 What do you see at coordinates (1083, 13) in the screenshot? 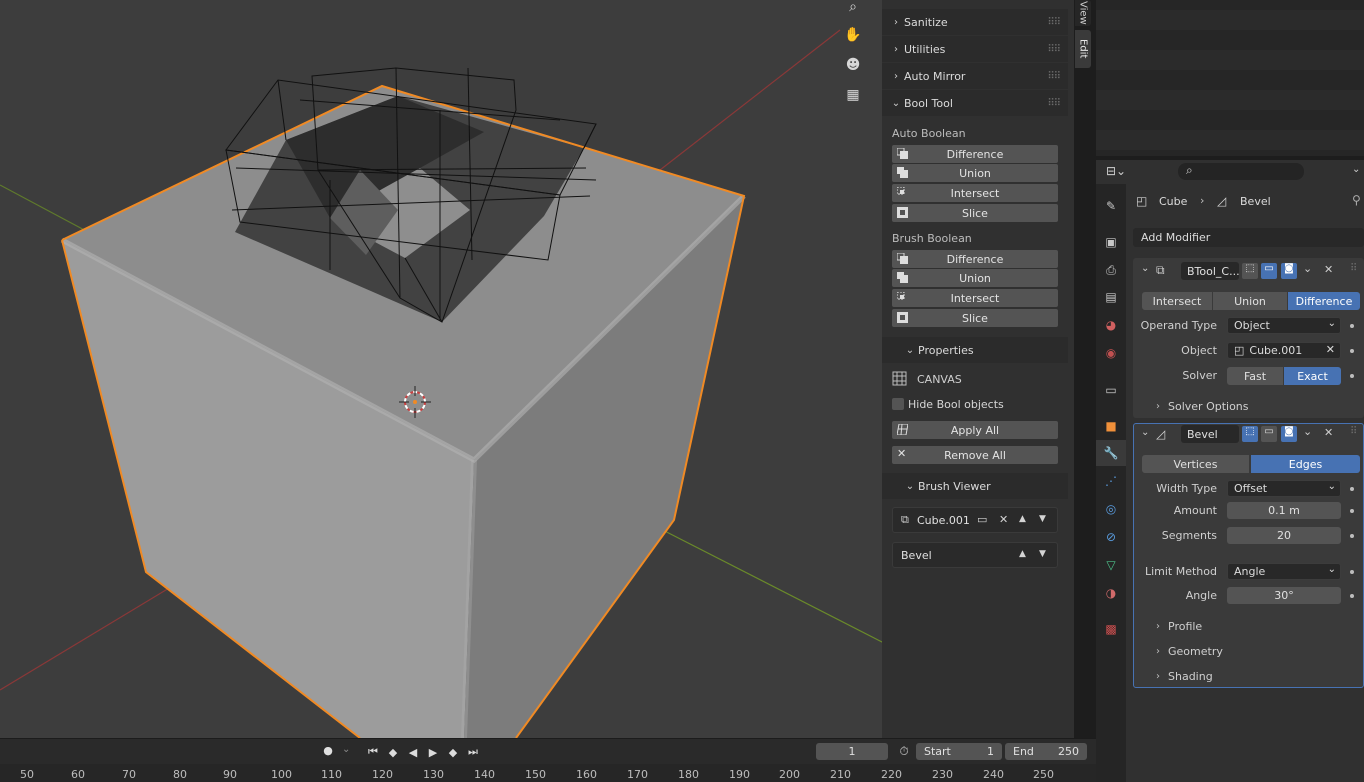
I see `tab-view: View` at bounding box center [1083, 13].